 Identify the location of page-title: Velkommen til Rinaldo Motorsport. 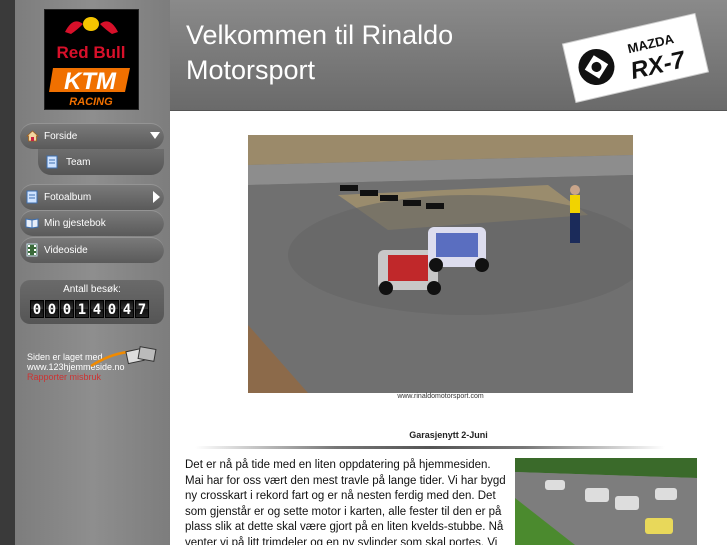
(320, 52).